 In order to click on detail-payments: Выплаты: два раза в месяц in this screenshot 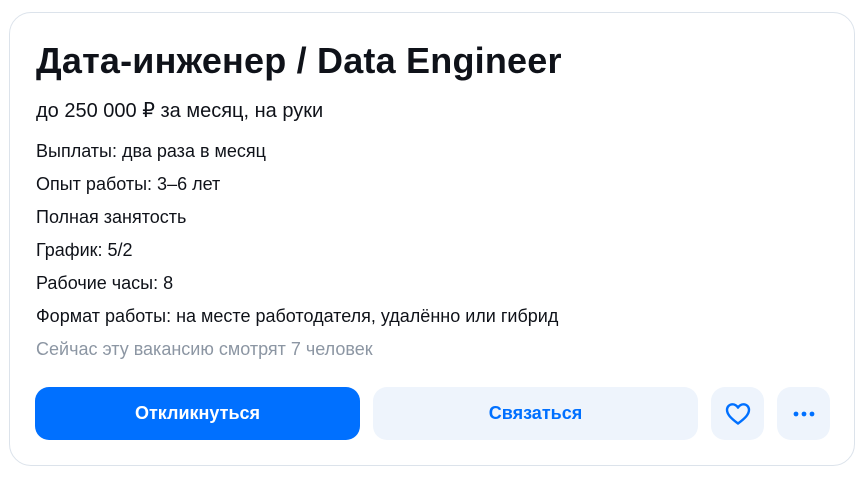, I will do `click(151, 151)`.